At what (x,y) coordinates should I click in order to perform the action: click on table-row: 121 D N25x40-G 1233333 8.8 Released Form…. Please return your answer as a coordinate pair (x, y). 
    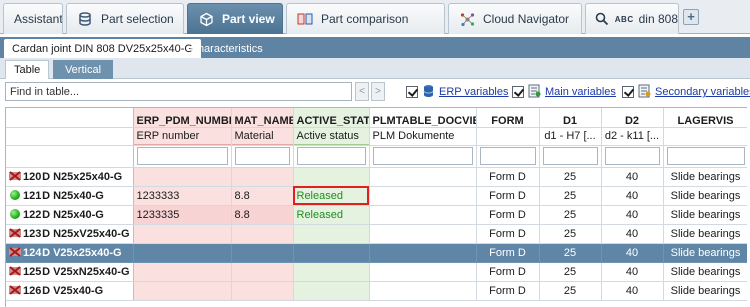
    Looking at the image, I should click on (376, 196).